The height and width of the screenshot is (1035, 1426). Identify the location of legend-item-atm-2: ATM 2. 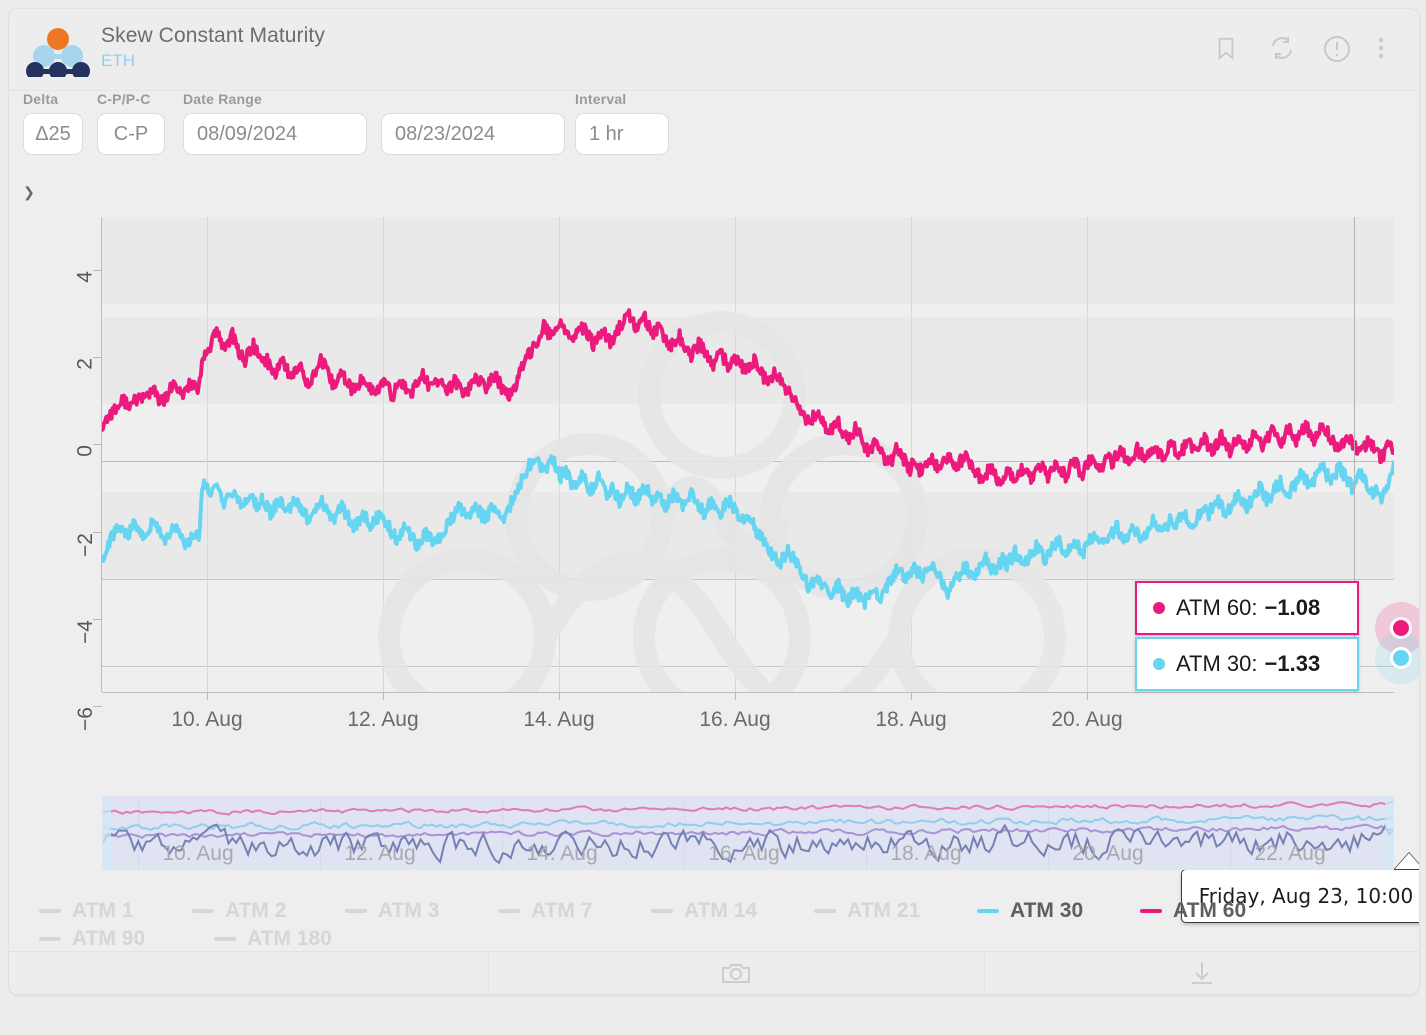
(268, 911).